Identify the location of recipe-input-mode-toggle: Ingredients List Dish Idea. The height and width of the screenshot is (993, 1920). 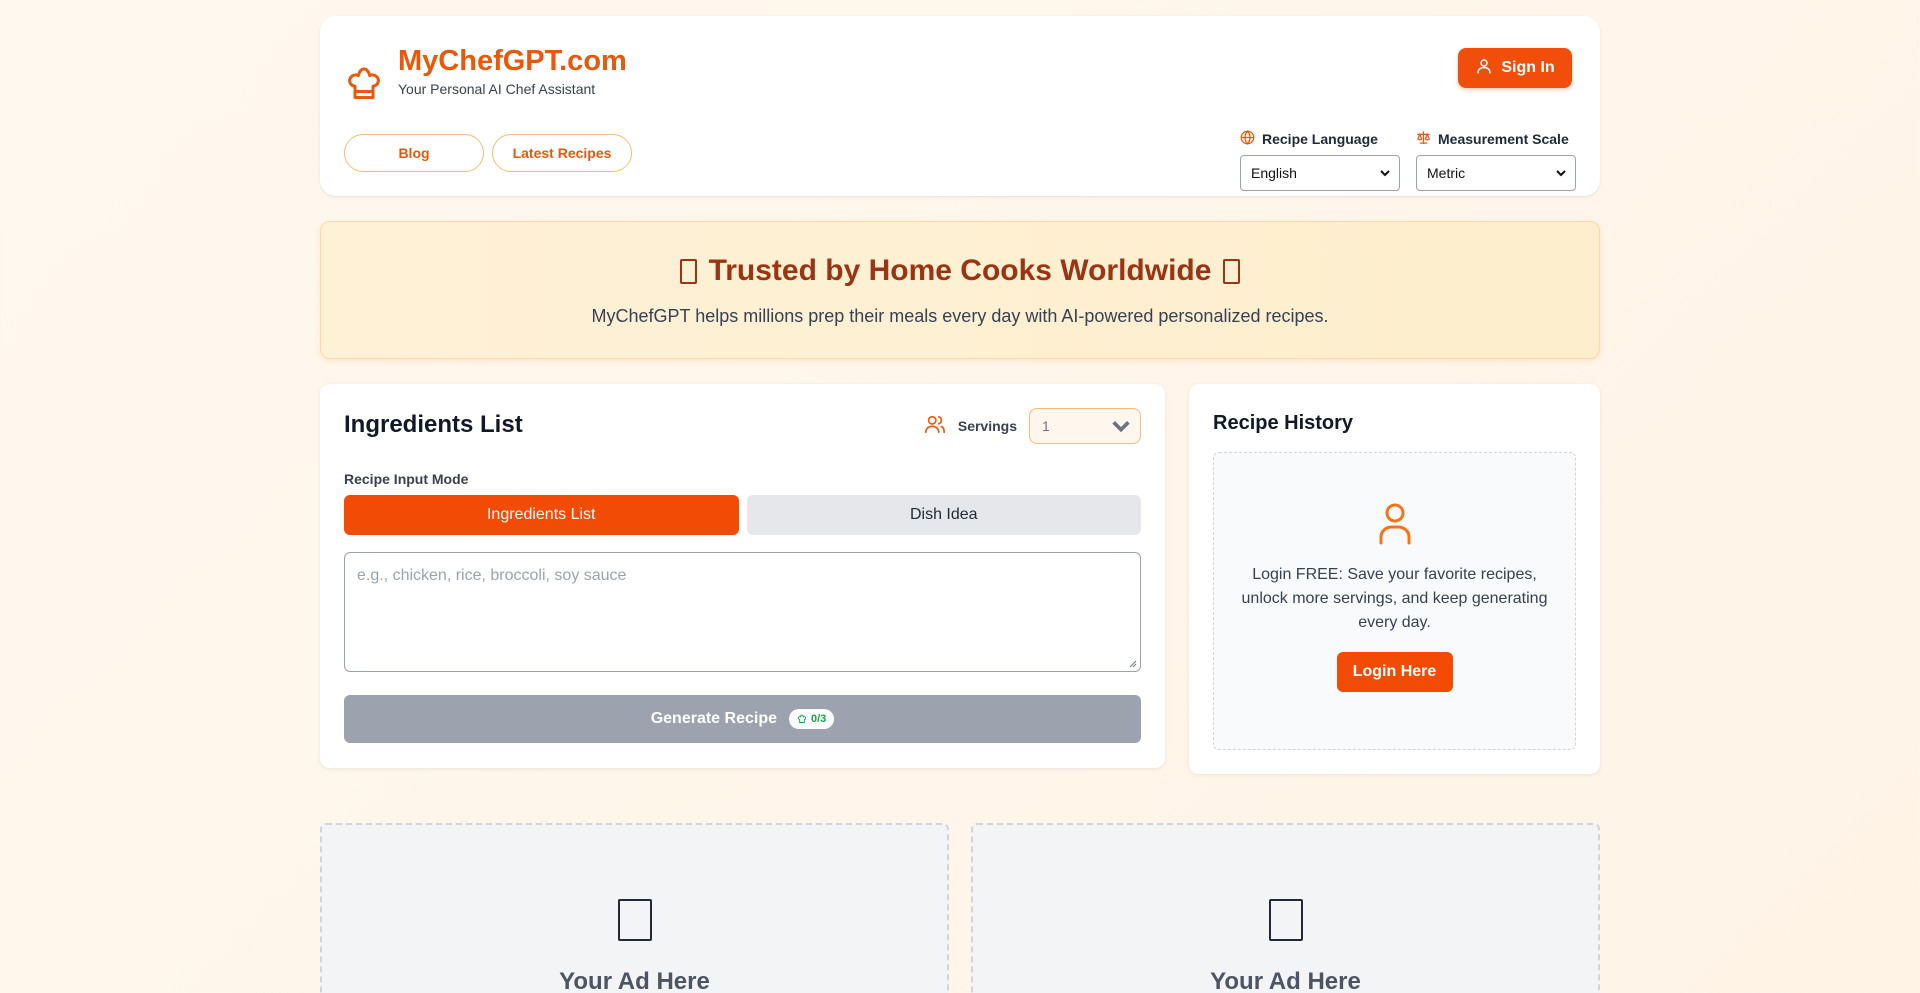
(742, 515).